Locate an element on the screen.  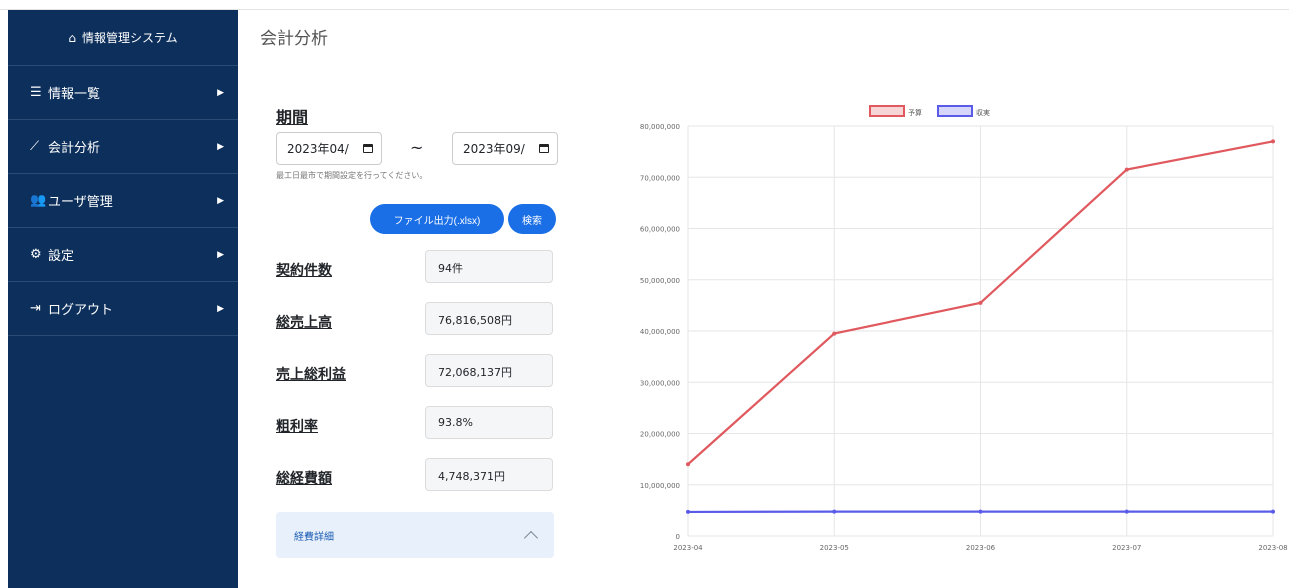
x-tick-label: 2023-06 is located at coordinates (981, 548).